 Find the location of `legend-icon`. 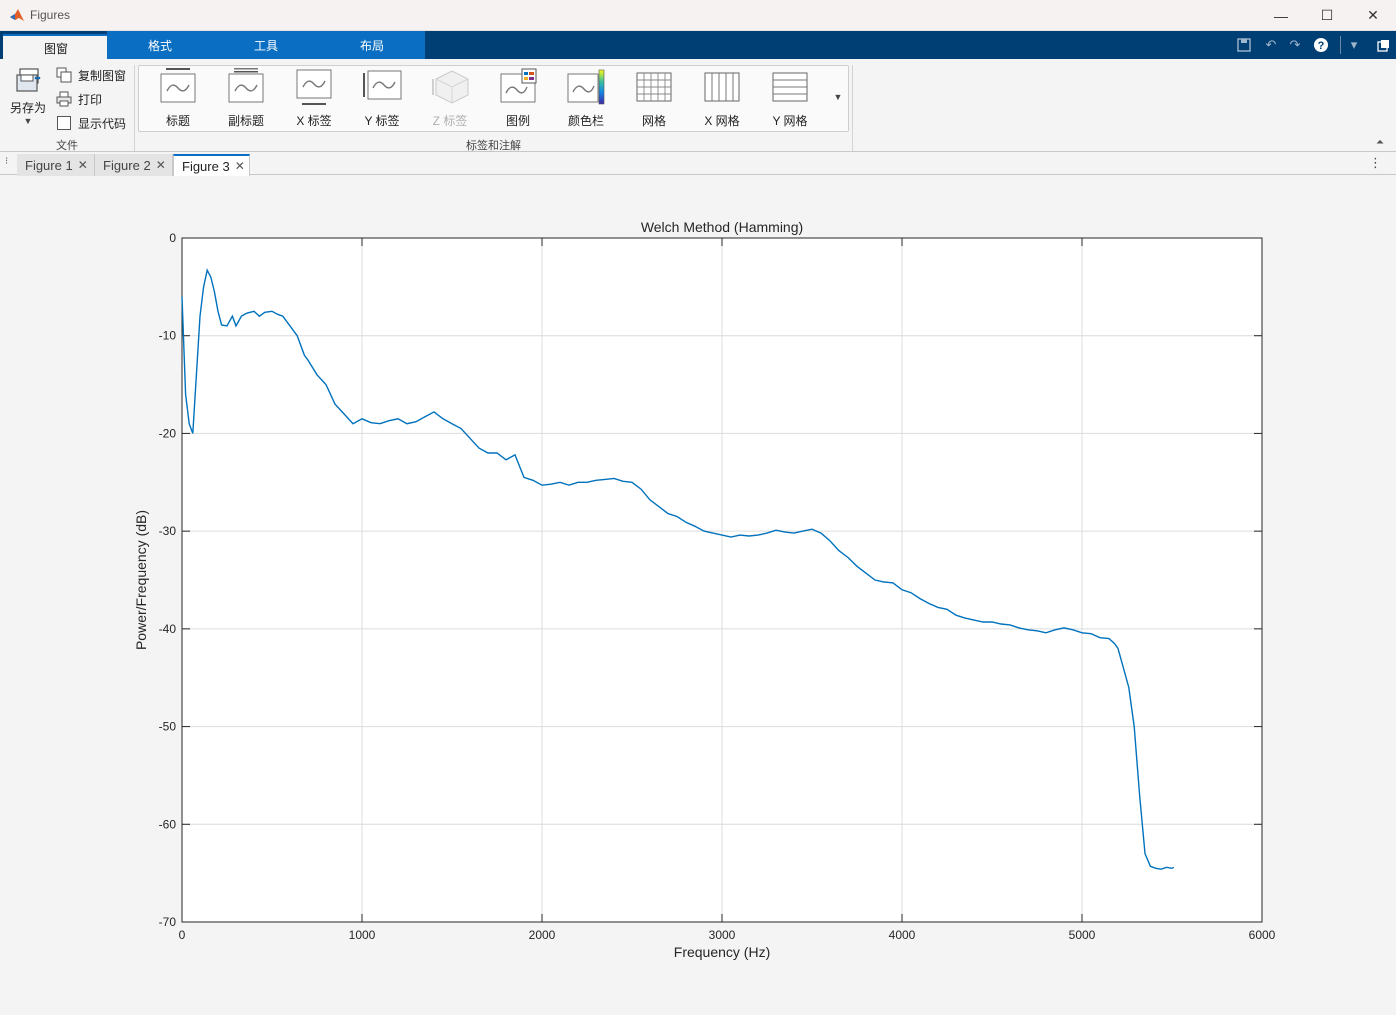

legend-icon is located at coordinates (518, 85).